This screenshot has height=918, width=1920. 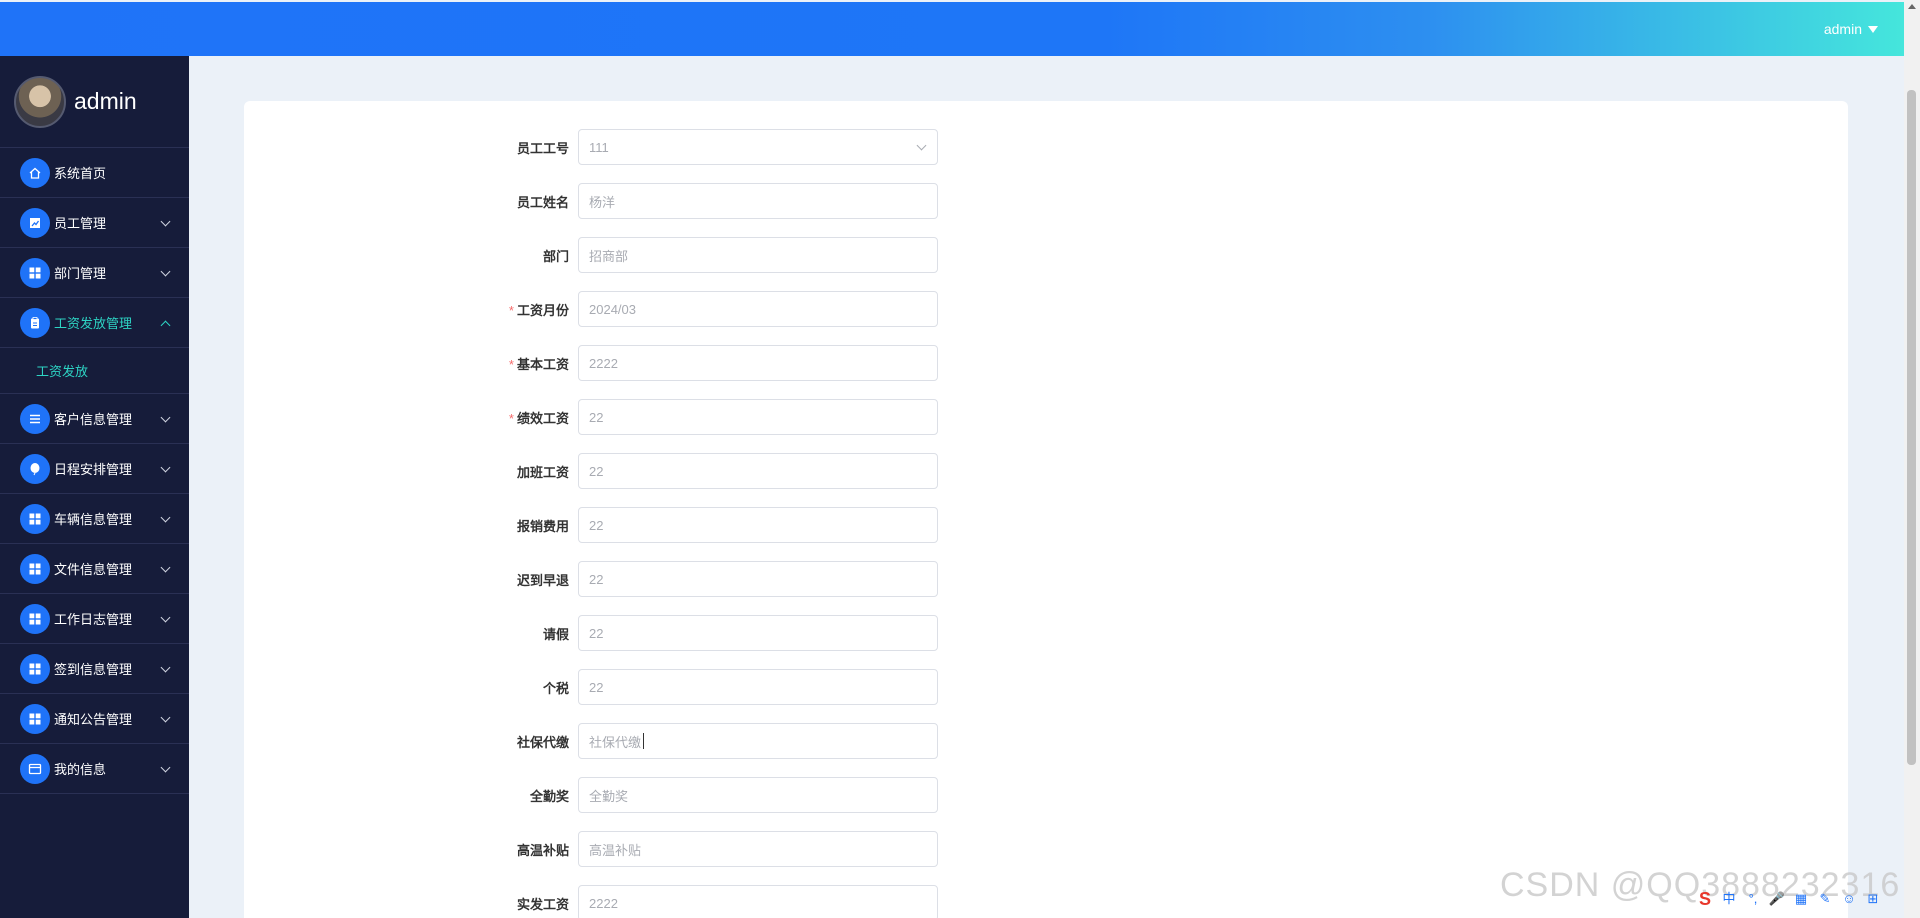 I want to click on tray-icon: ▦, so click(x=1801, y=899).